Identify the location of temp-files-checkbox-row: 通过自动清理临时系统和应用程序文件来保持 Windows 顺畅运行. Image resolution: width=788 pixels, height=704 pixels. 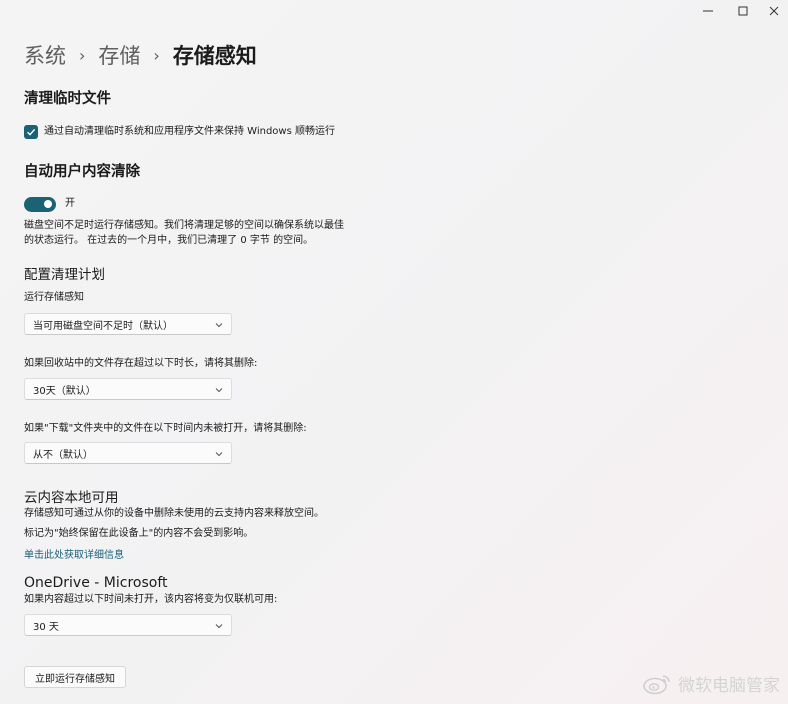
(179, 132).